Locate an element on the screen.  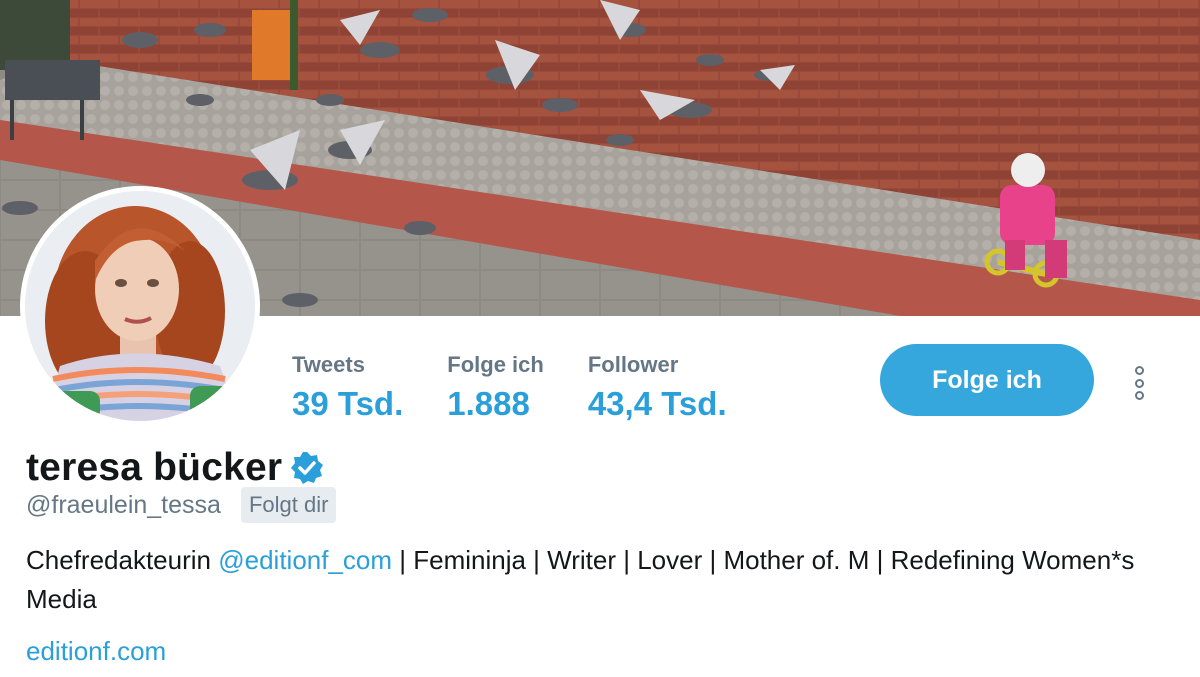
stat-label: Folge ich is located at coordinates (495, 364).